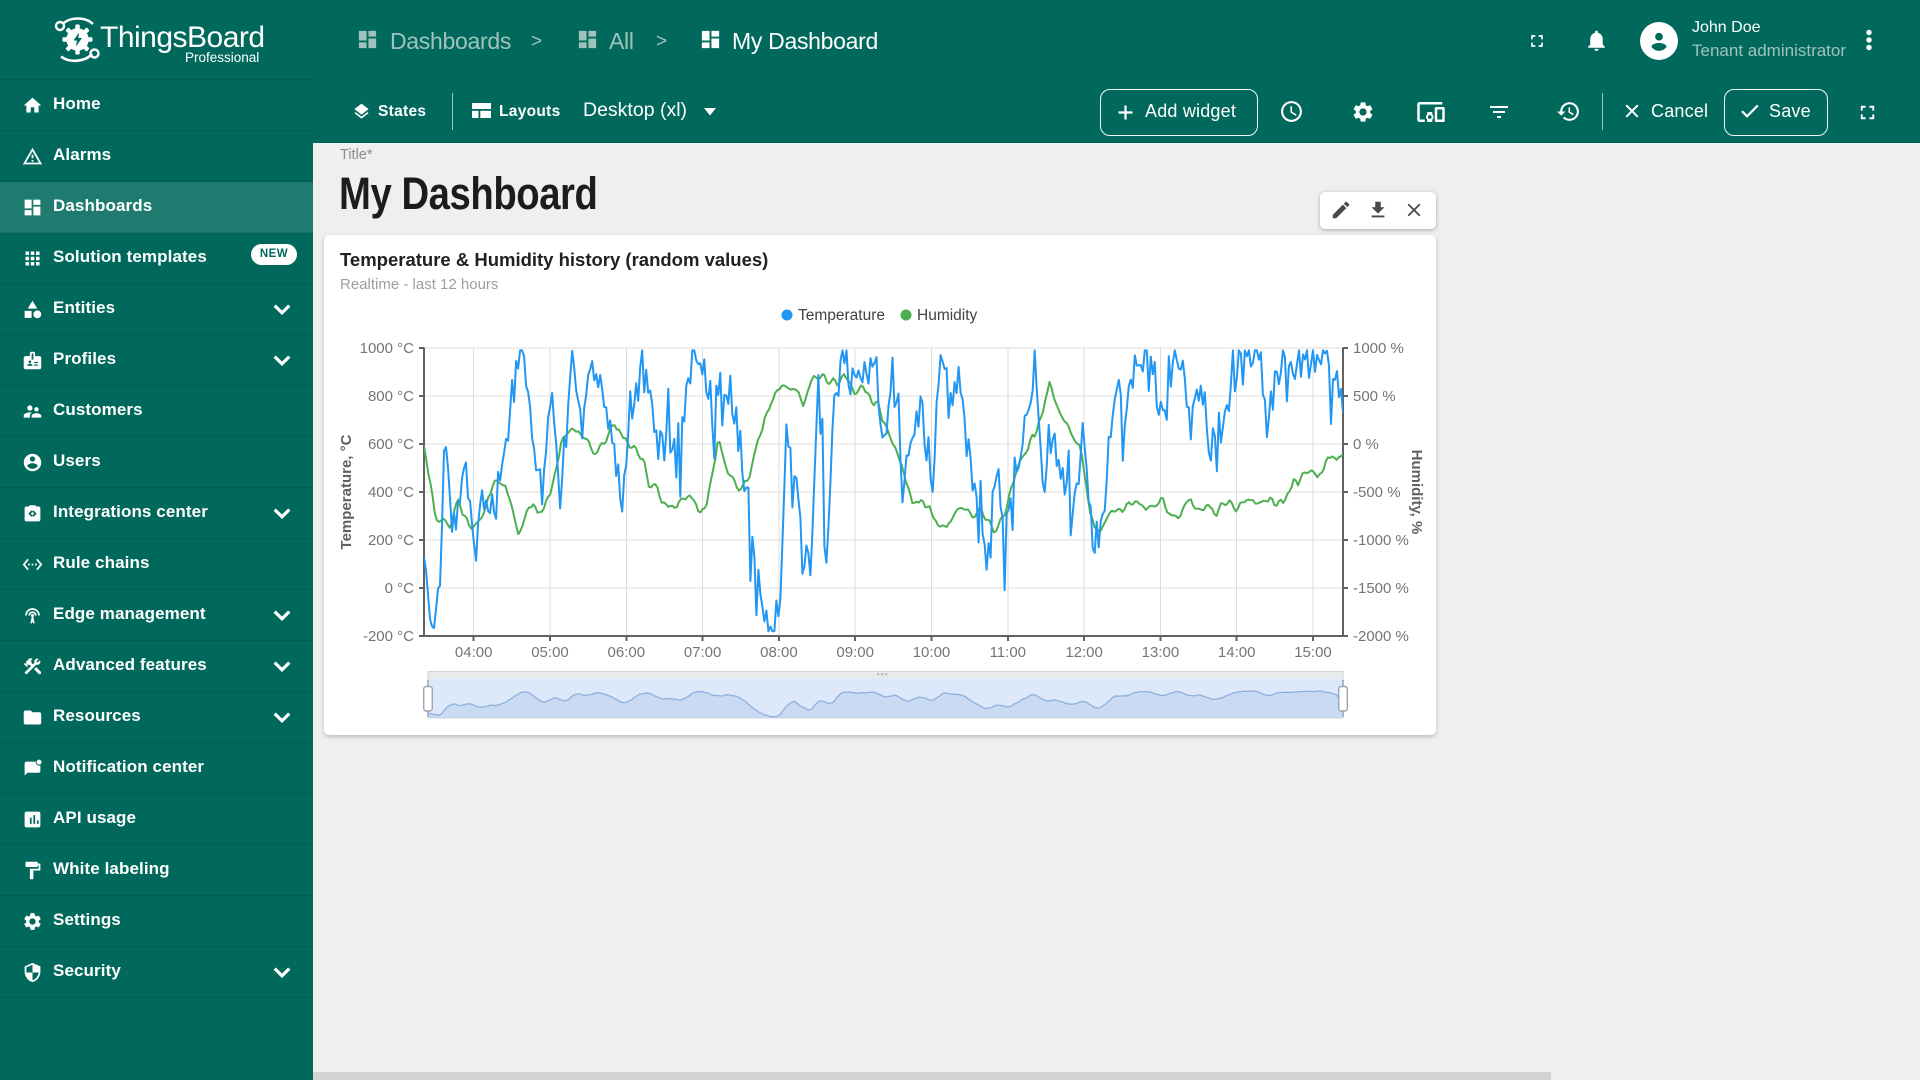 The width and height of the screenshot is (1920, 1080). Describe the element at coordinates (627, 652) in the screenshot. I see `svg-text: 06:00` at that location.